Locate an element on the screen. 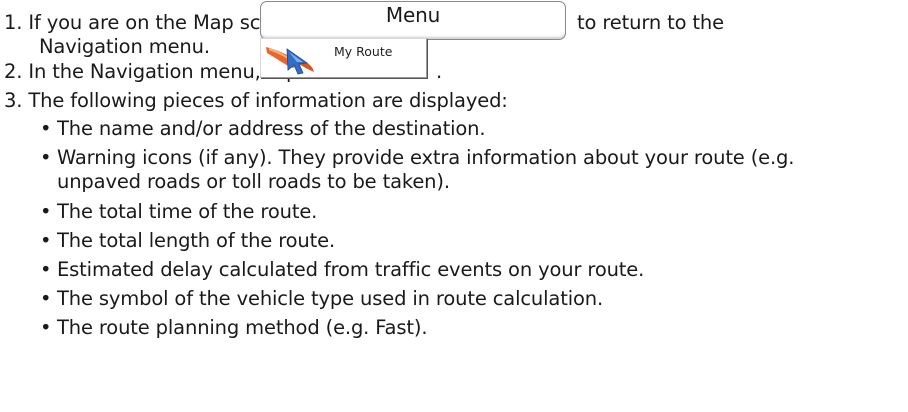 This screenshot has height=412, width=908. menu-button: Menu is located at coordinates (413, 20).